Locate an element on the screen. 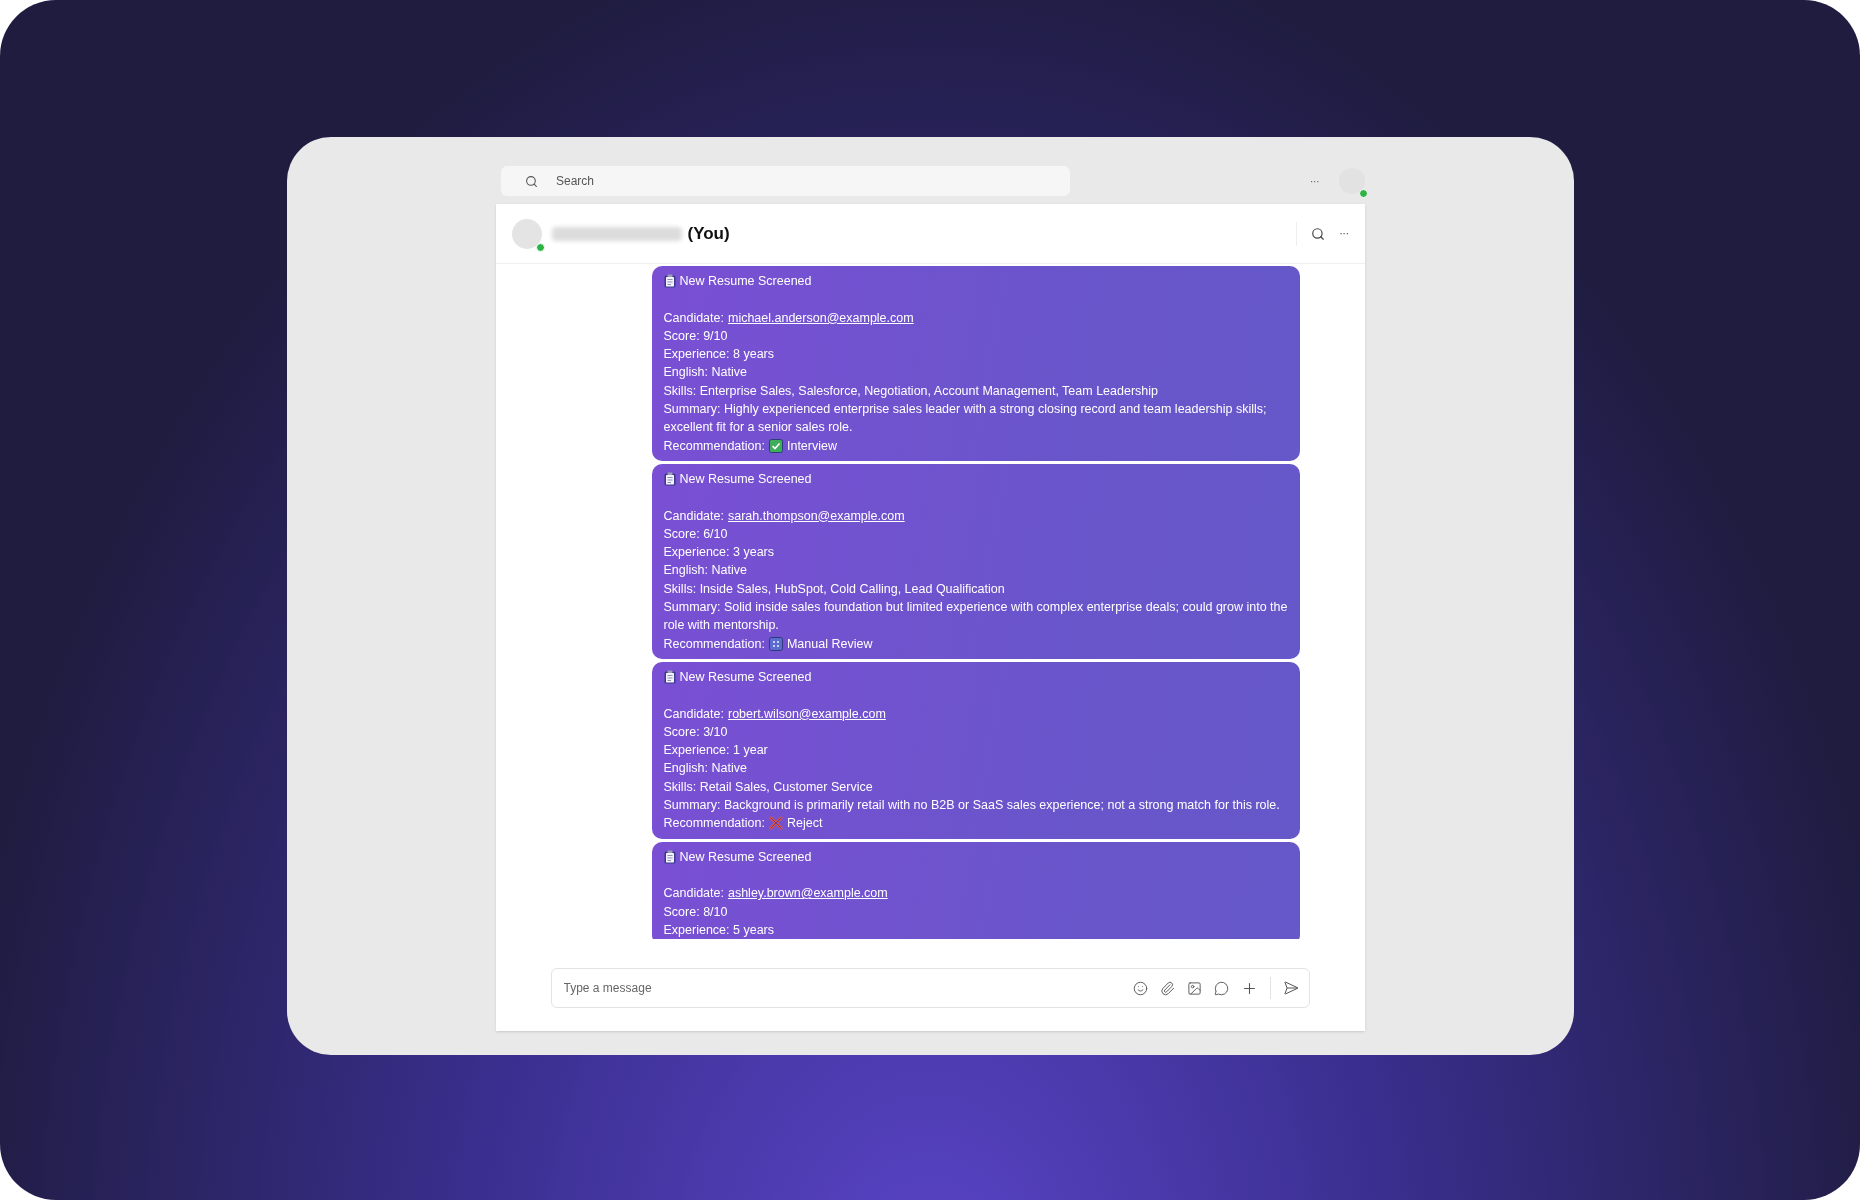  message-input-text: Type a message is located at coordinates (848, 988).